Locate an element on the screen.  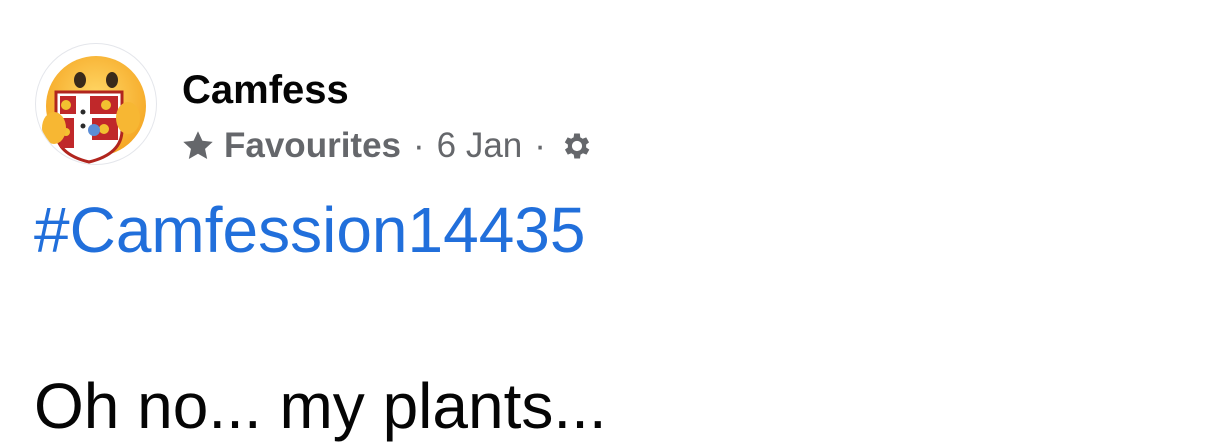
care-emoji-icon is located at coordinates (94, 110).